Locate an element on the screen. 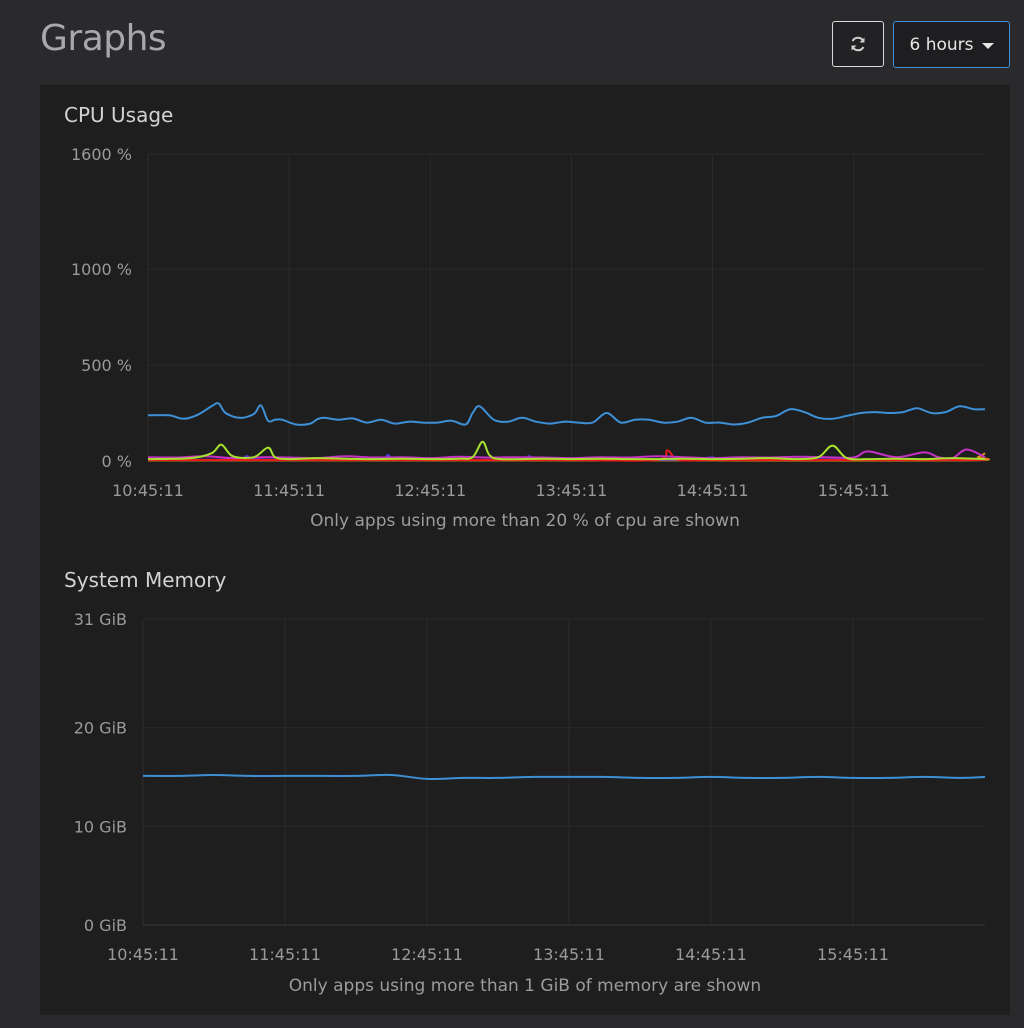  memory-y-tick-label: 0 GiB is located at coordinates (105, 925).